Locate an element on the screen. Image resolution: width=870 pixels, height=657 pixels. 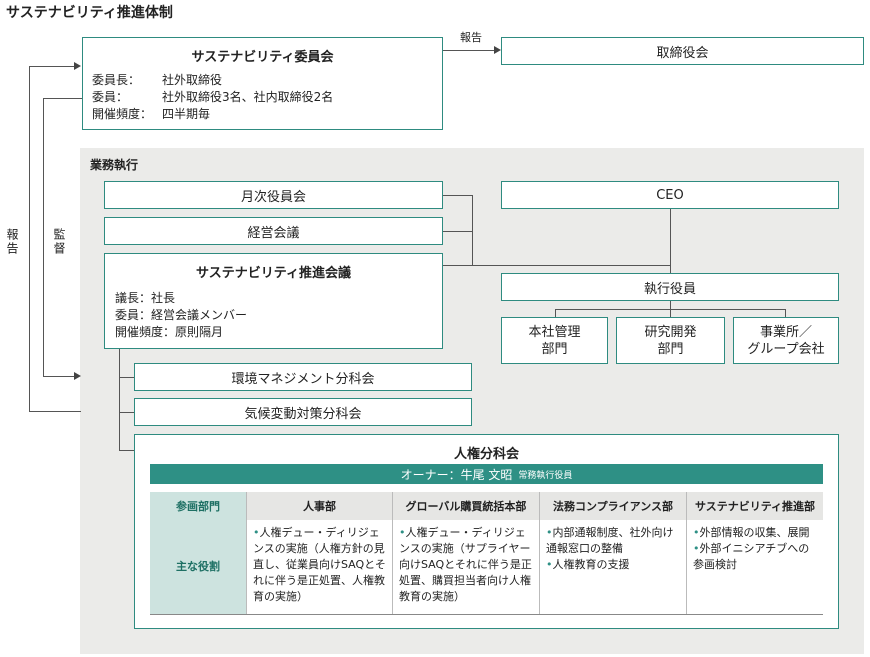
left-report-label: 報告 is located at coordinates (12, 242).